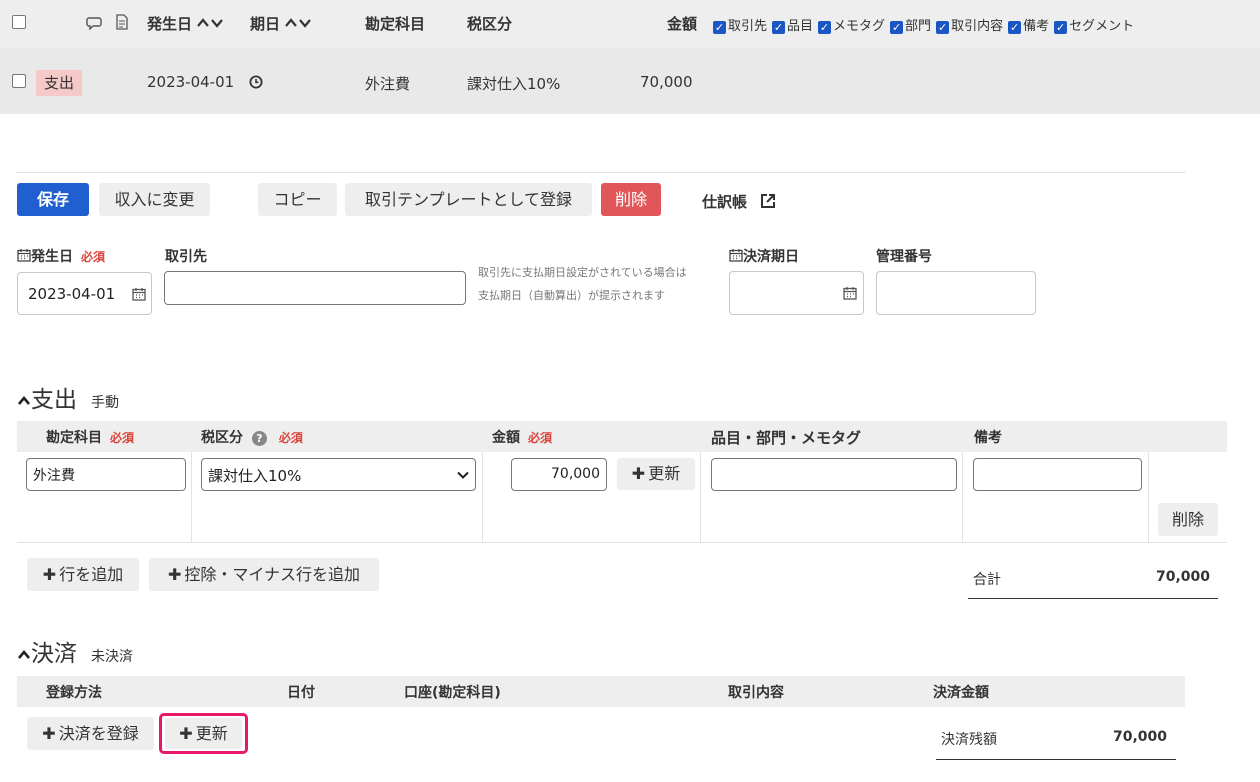  I want to click on expense-remarks-input, so click(1057, 474).